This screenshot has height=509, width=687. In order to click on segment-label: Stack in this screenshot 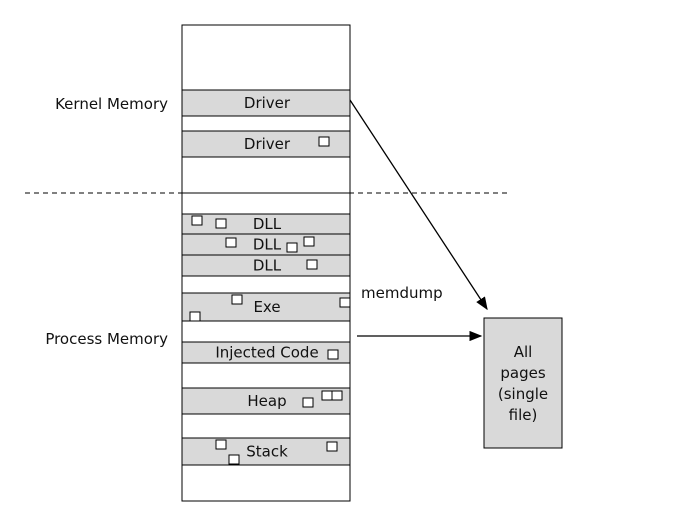, I will do `click(267, 452)`.